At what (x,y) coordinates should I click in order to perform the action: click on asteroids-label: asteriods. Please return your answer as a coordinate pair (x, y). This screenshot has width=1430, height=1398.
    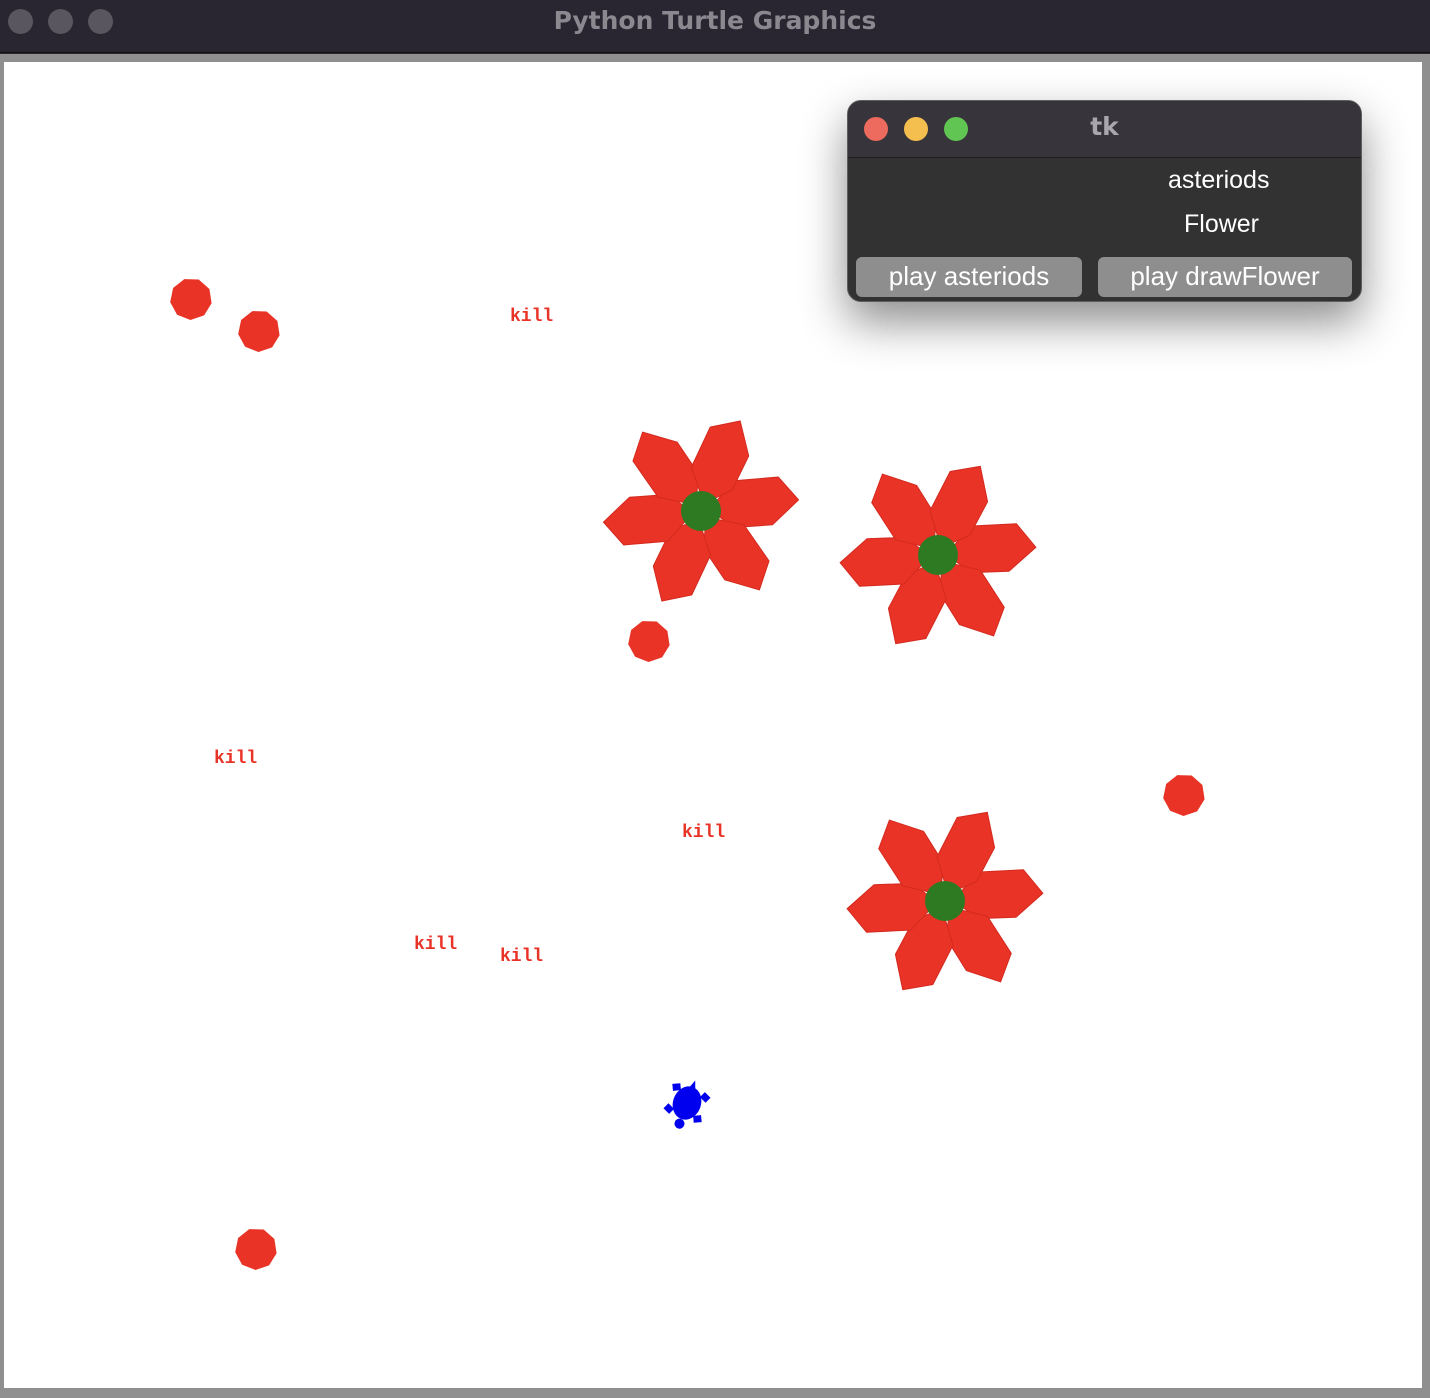
    Looking at the image, I should click on (1219, 180).